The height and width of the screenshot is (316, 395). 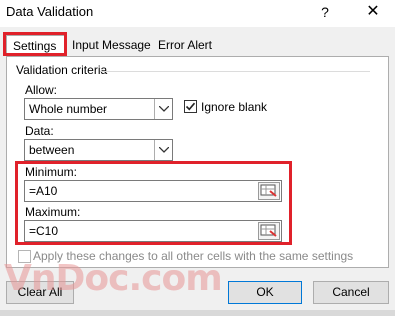 What do you see at coordinates (98, 150) in the screenshot?
I see `data-select: between` at bounding box center [98, 150].